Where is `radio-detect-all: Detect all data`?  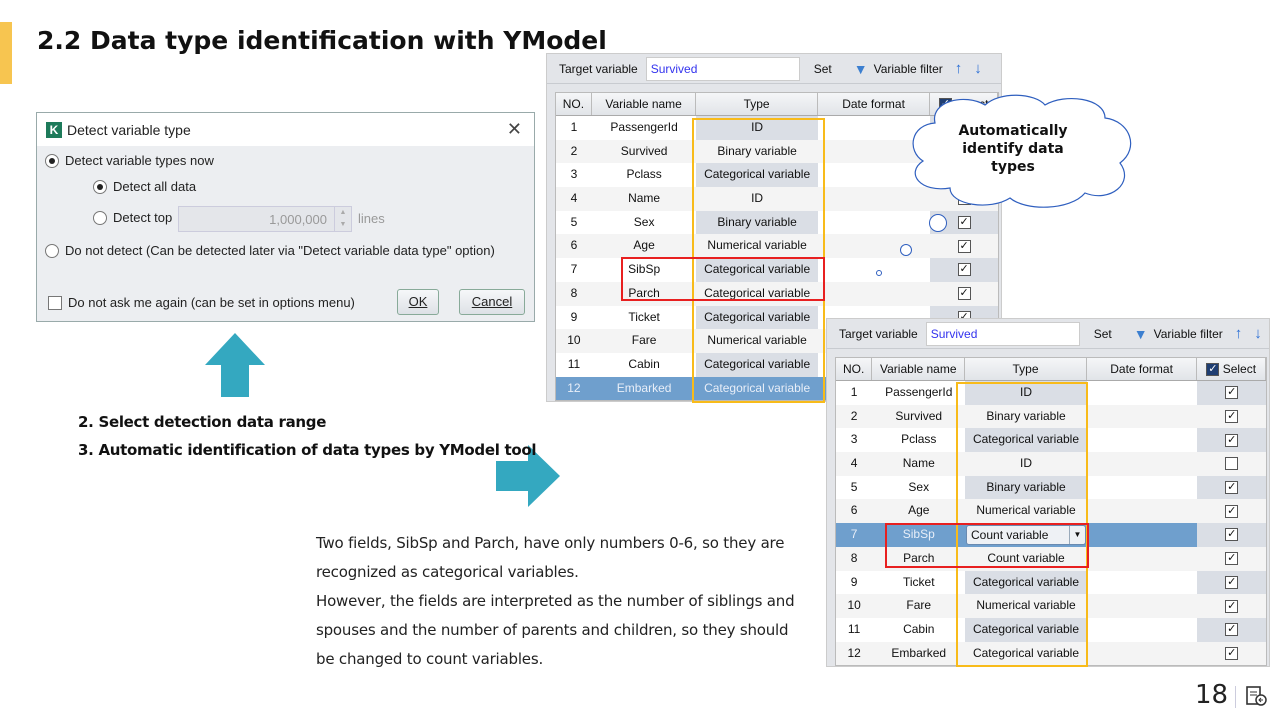 radio-detect-all: Detect all data is located at coordinates (144, 186).